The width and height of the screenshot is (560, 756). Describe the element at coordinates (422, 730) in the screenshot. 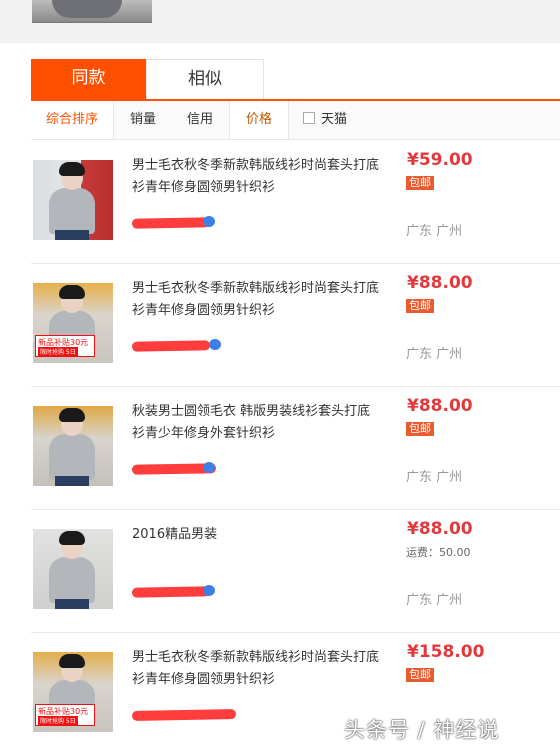

I see `source-watermark: 头条号 / 神经说` at that location.